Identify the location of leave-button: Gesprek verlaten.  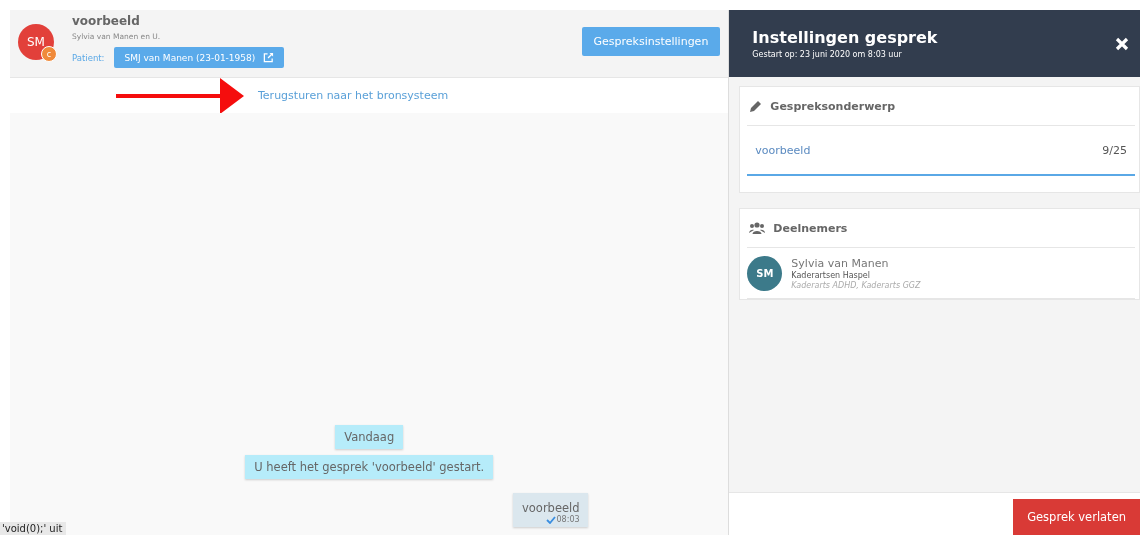
(1076, 517).